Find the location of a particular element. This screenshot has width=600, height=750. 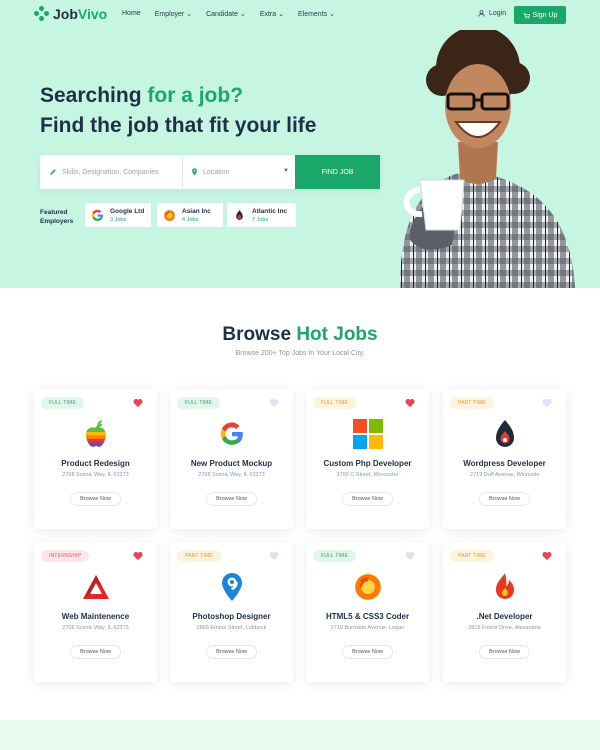

location-field: Location ▼ is located at coordinates (239, 172).